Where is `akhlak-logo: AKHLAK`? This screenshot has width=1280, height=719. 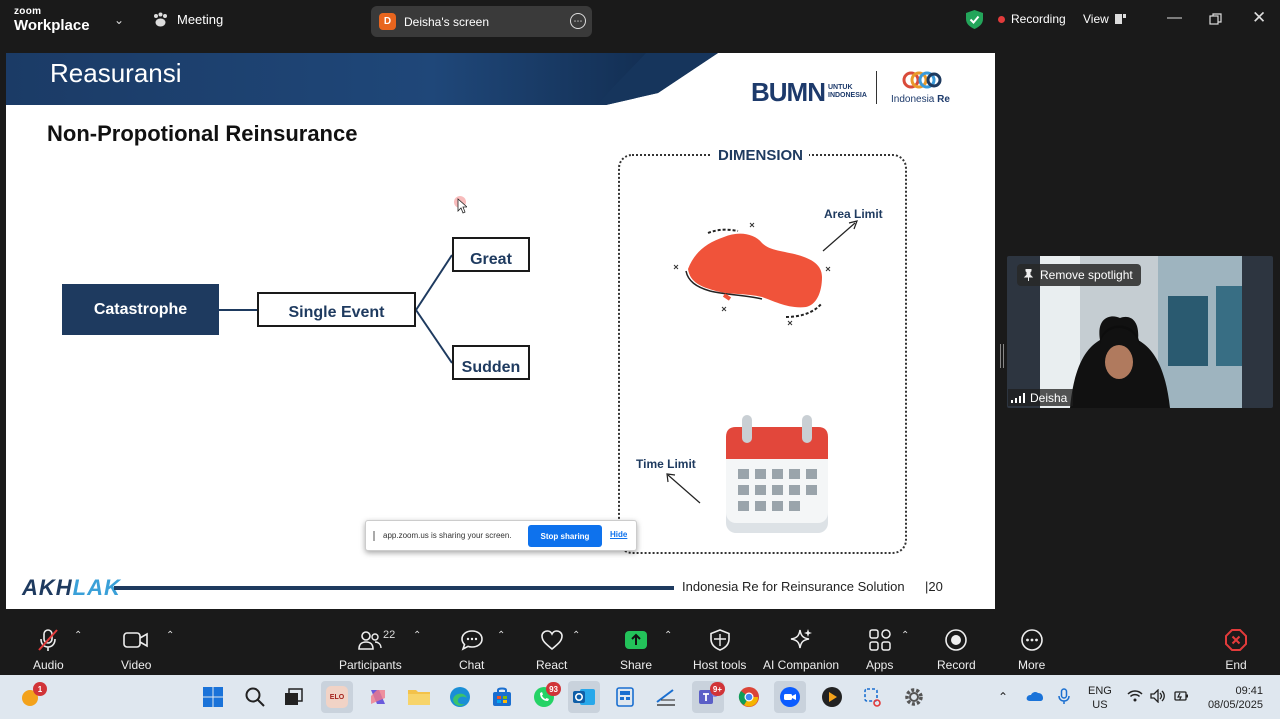
akhlak-logo: AKHLAK is located at coordinates (71, 587).